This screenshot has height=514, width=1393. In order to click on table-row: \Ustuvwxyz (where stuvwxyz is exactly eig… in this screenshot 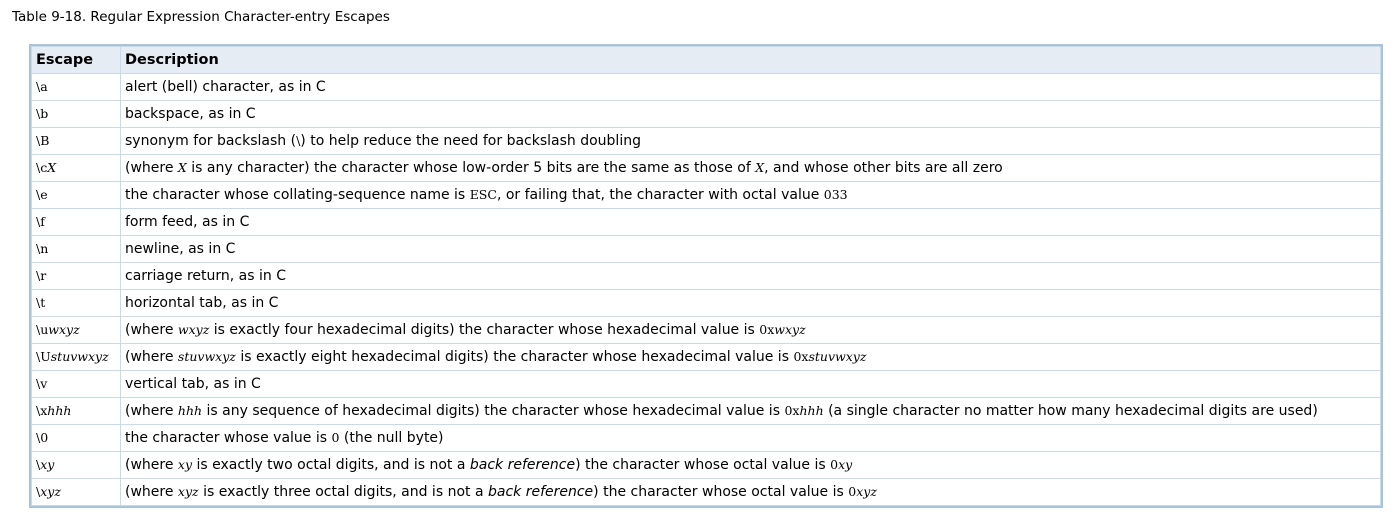, I will do `click(706, 357)`.